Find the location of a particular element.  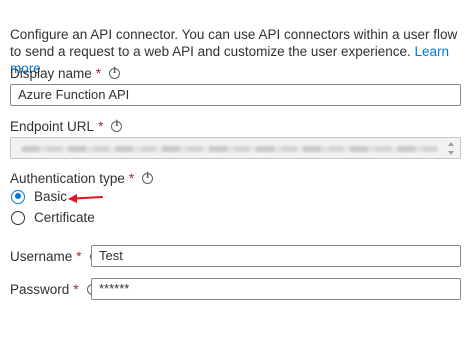

radio-certificate is located at coordinates (18, 217).